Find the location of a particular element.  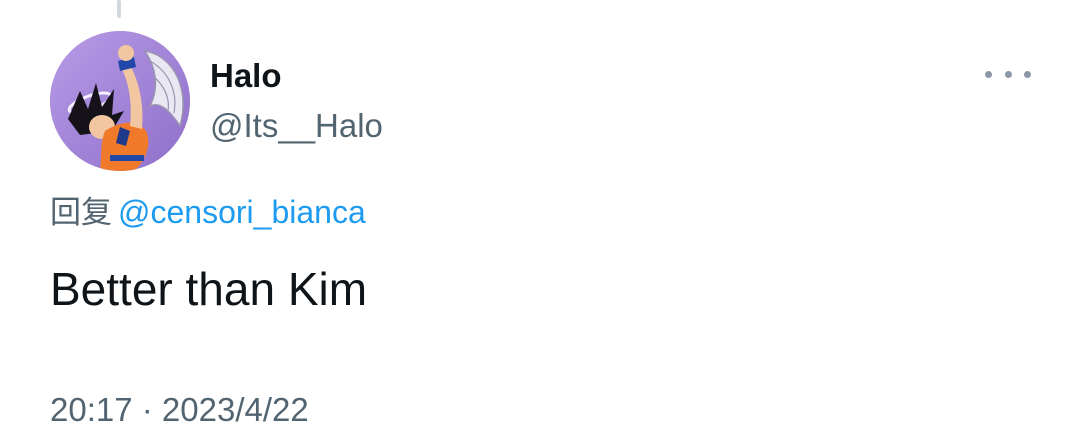

reply-context: 回复 @censori_bianca is located at coordinates (208, 212).